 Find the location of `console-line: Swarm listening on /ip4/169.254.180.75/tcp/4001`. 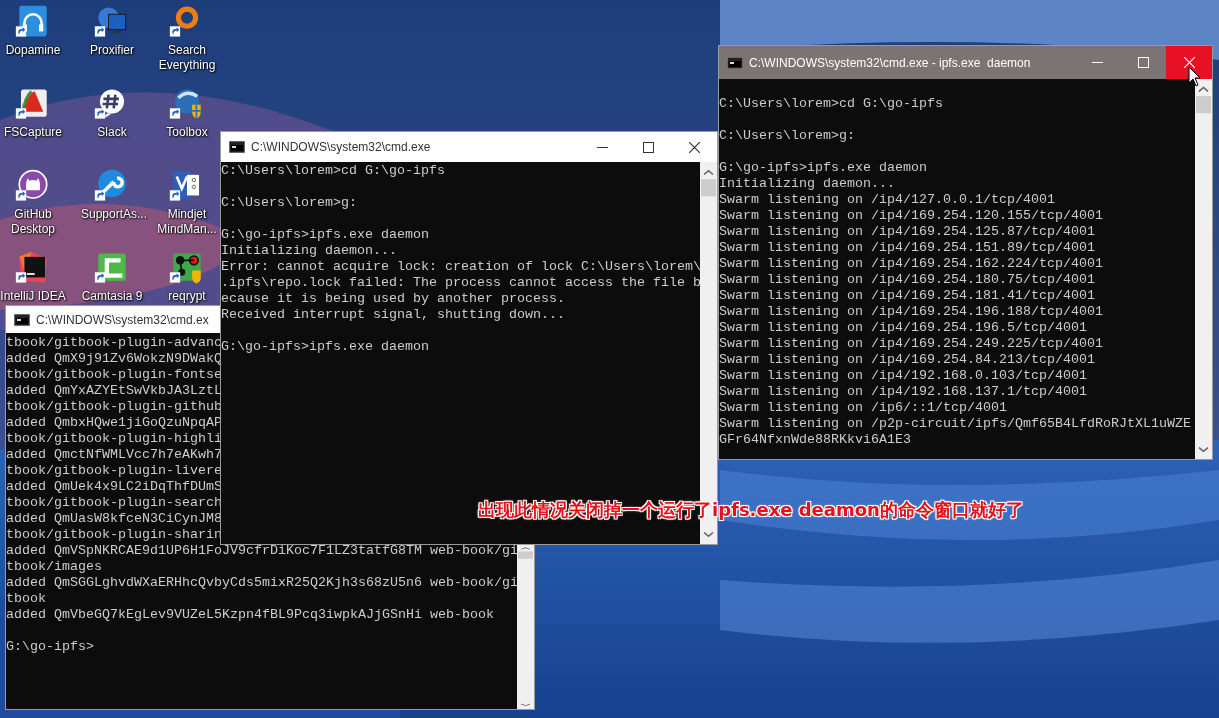

console-line: Swarm listening on /ip4/169.254.180.75/tcp/4001 is located at coordinates (907, 280).